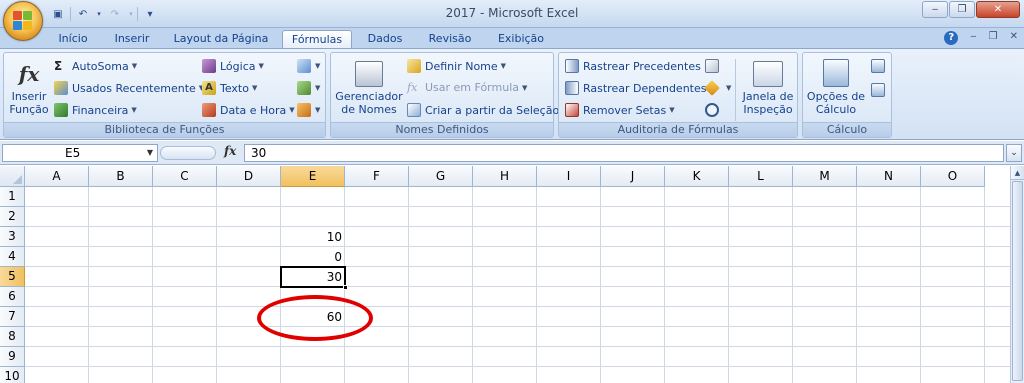 The height and width of the screenshot is (383, 1024). Describe the element at coordinates (221, 39) in the screenshot. I see `tab-layout-da-pagina: Layout da Página` at that location.